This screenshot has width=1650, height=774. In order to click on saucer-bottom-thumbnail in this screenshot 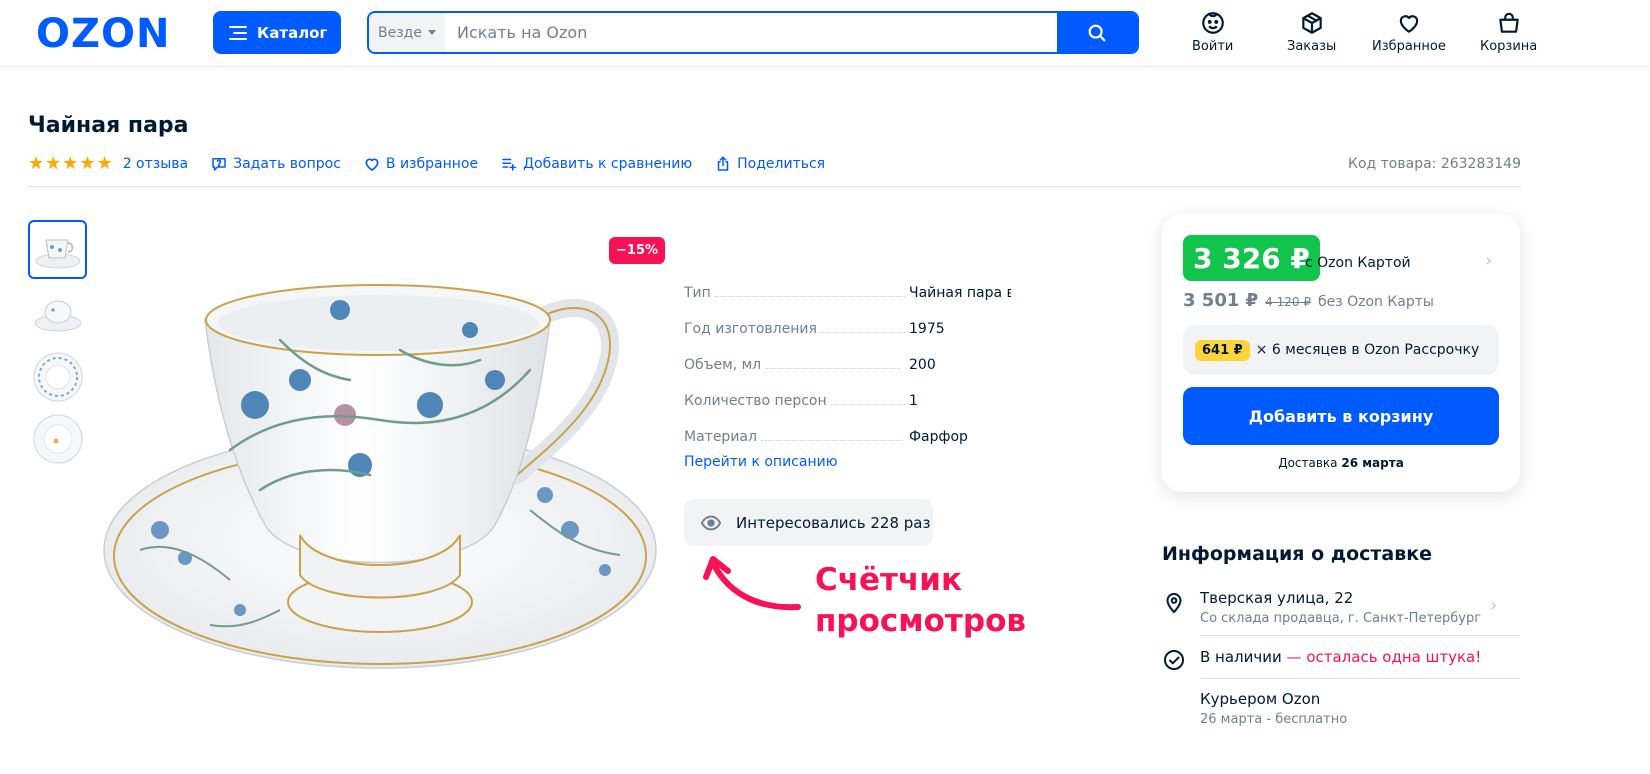, I will do `click(57, 438)`.